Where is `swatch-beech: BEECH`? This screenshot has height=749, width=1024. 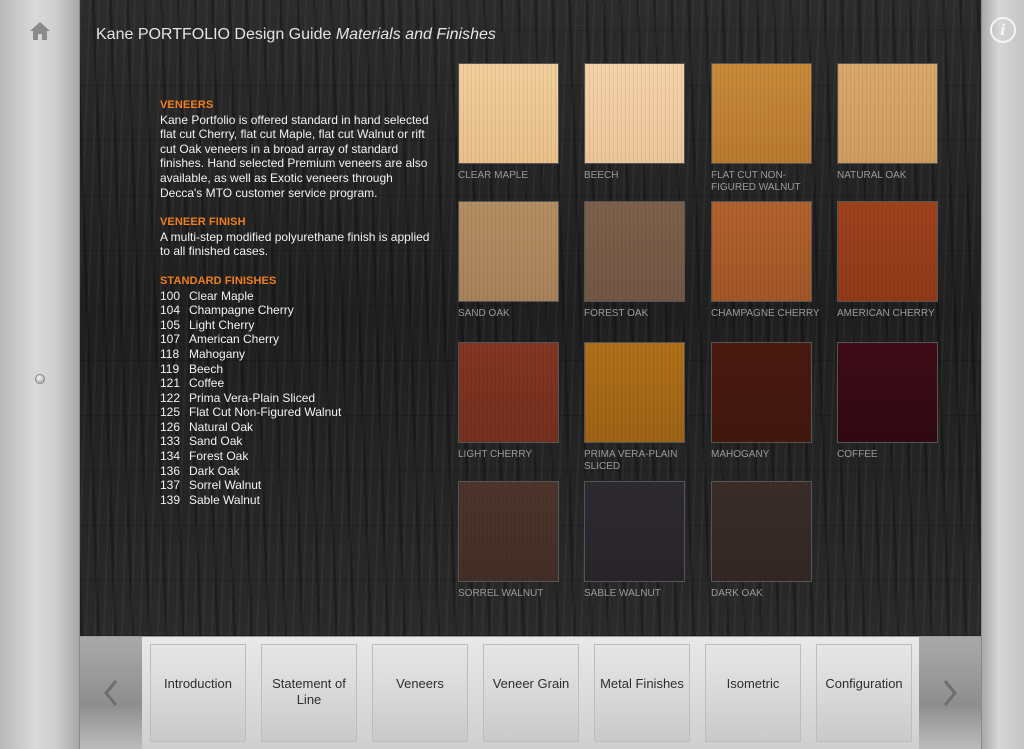 swatch-beech: BEECH is located at coordinates (634, 122).